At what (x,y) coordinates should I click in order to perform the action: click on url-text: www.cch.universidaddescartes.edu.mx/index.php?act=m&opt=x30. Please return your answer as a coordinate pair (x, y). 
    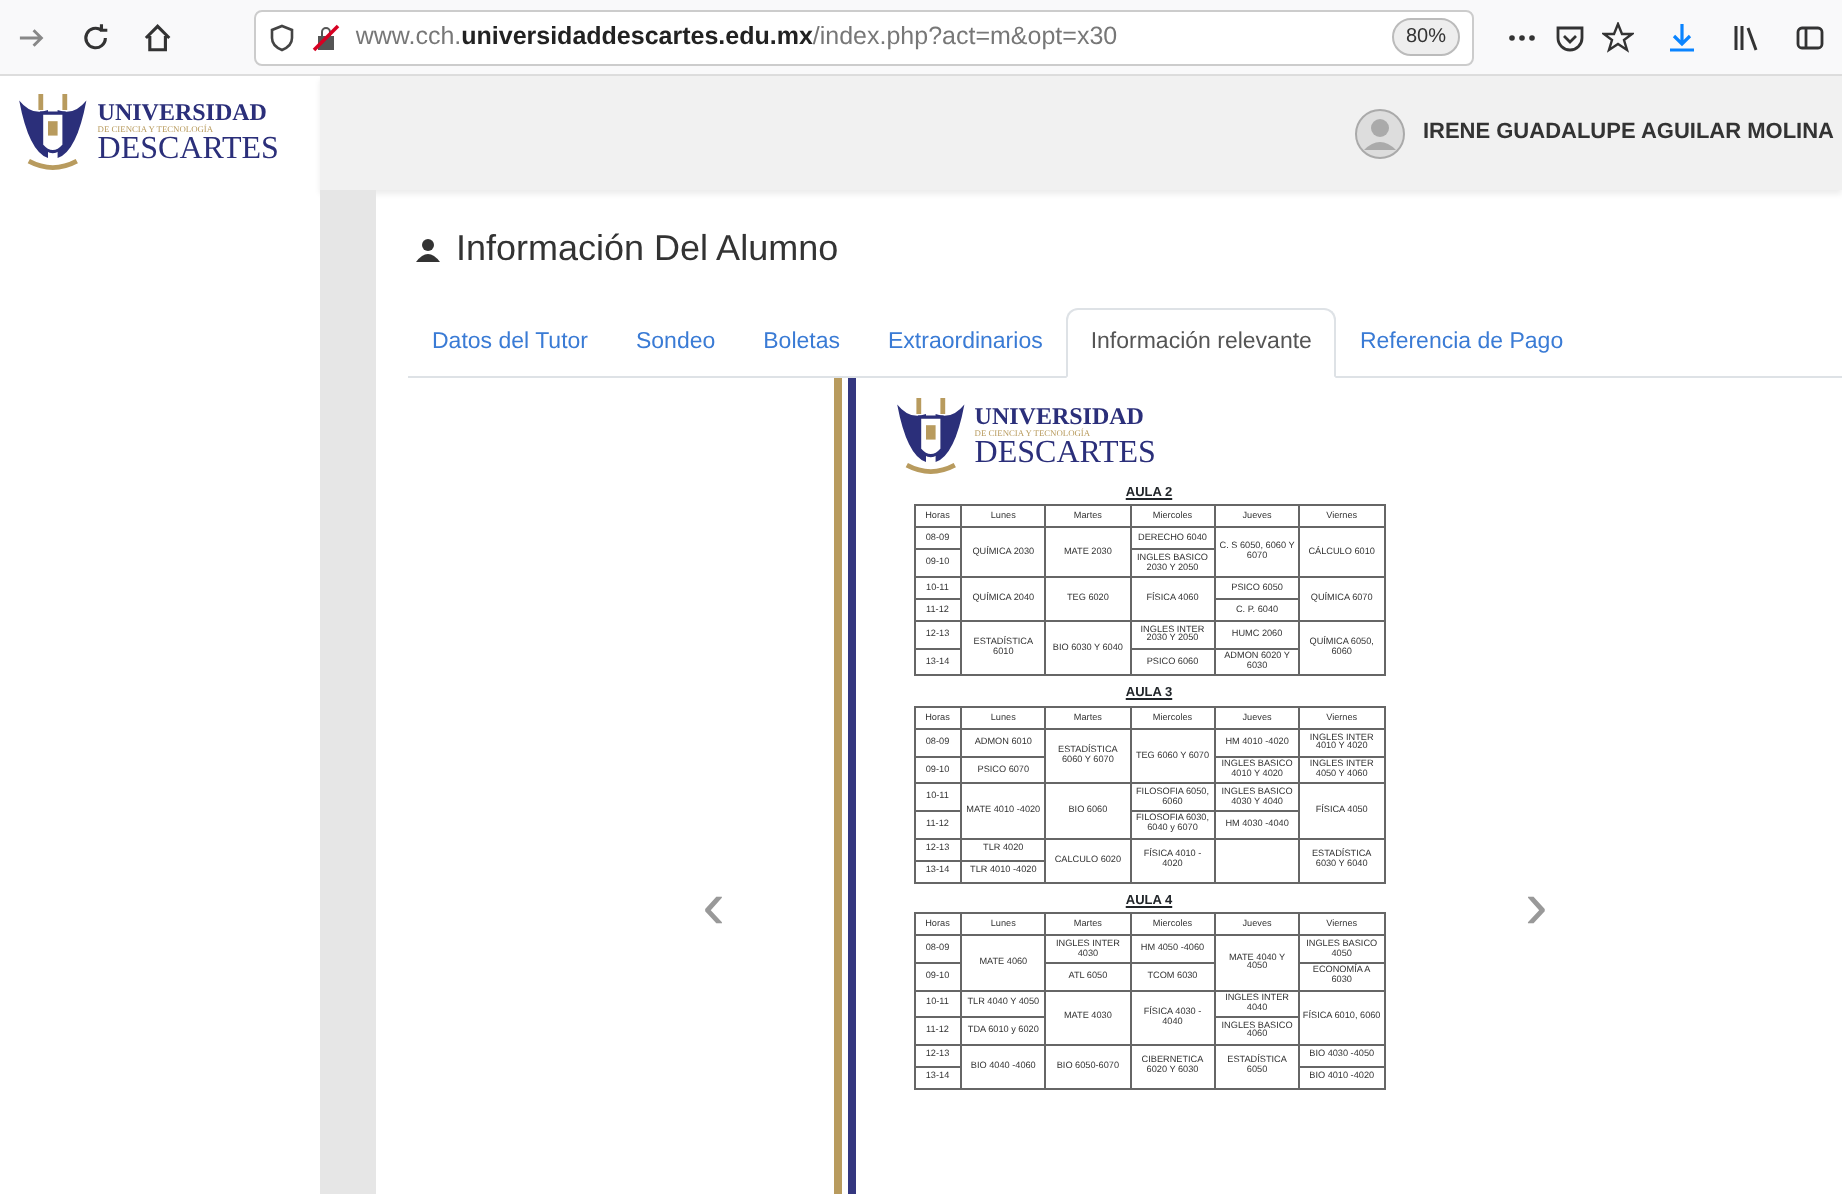
    Looking at the image, I should click on (865, 37).